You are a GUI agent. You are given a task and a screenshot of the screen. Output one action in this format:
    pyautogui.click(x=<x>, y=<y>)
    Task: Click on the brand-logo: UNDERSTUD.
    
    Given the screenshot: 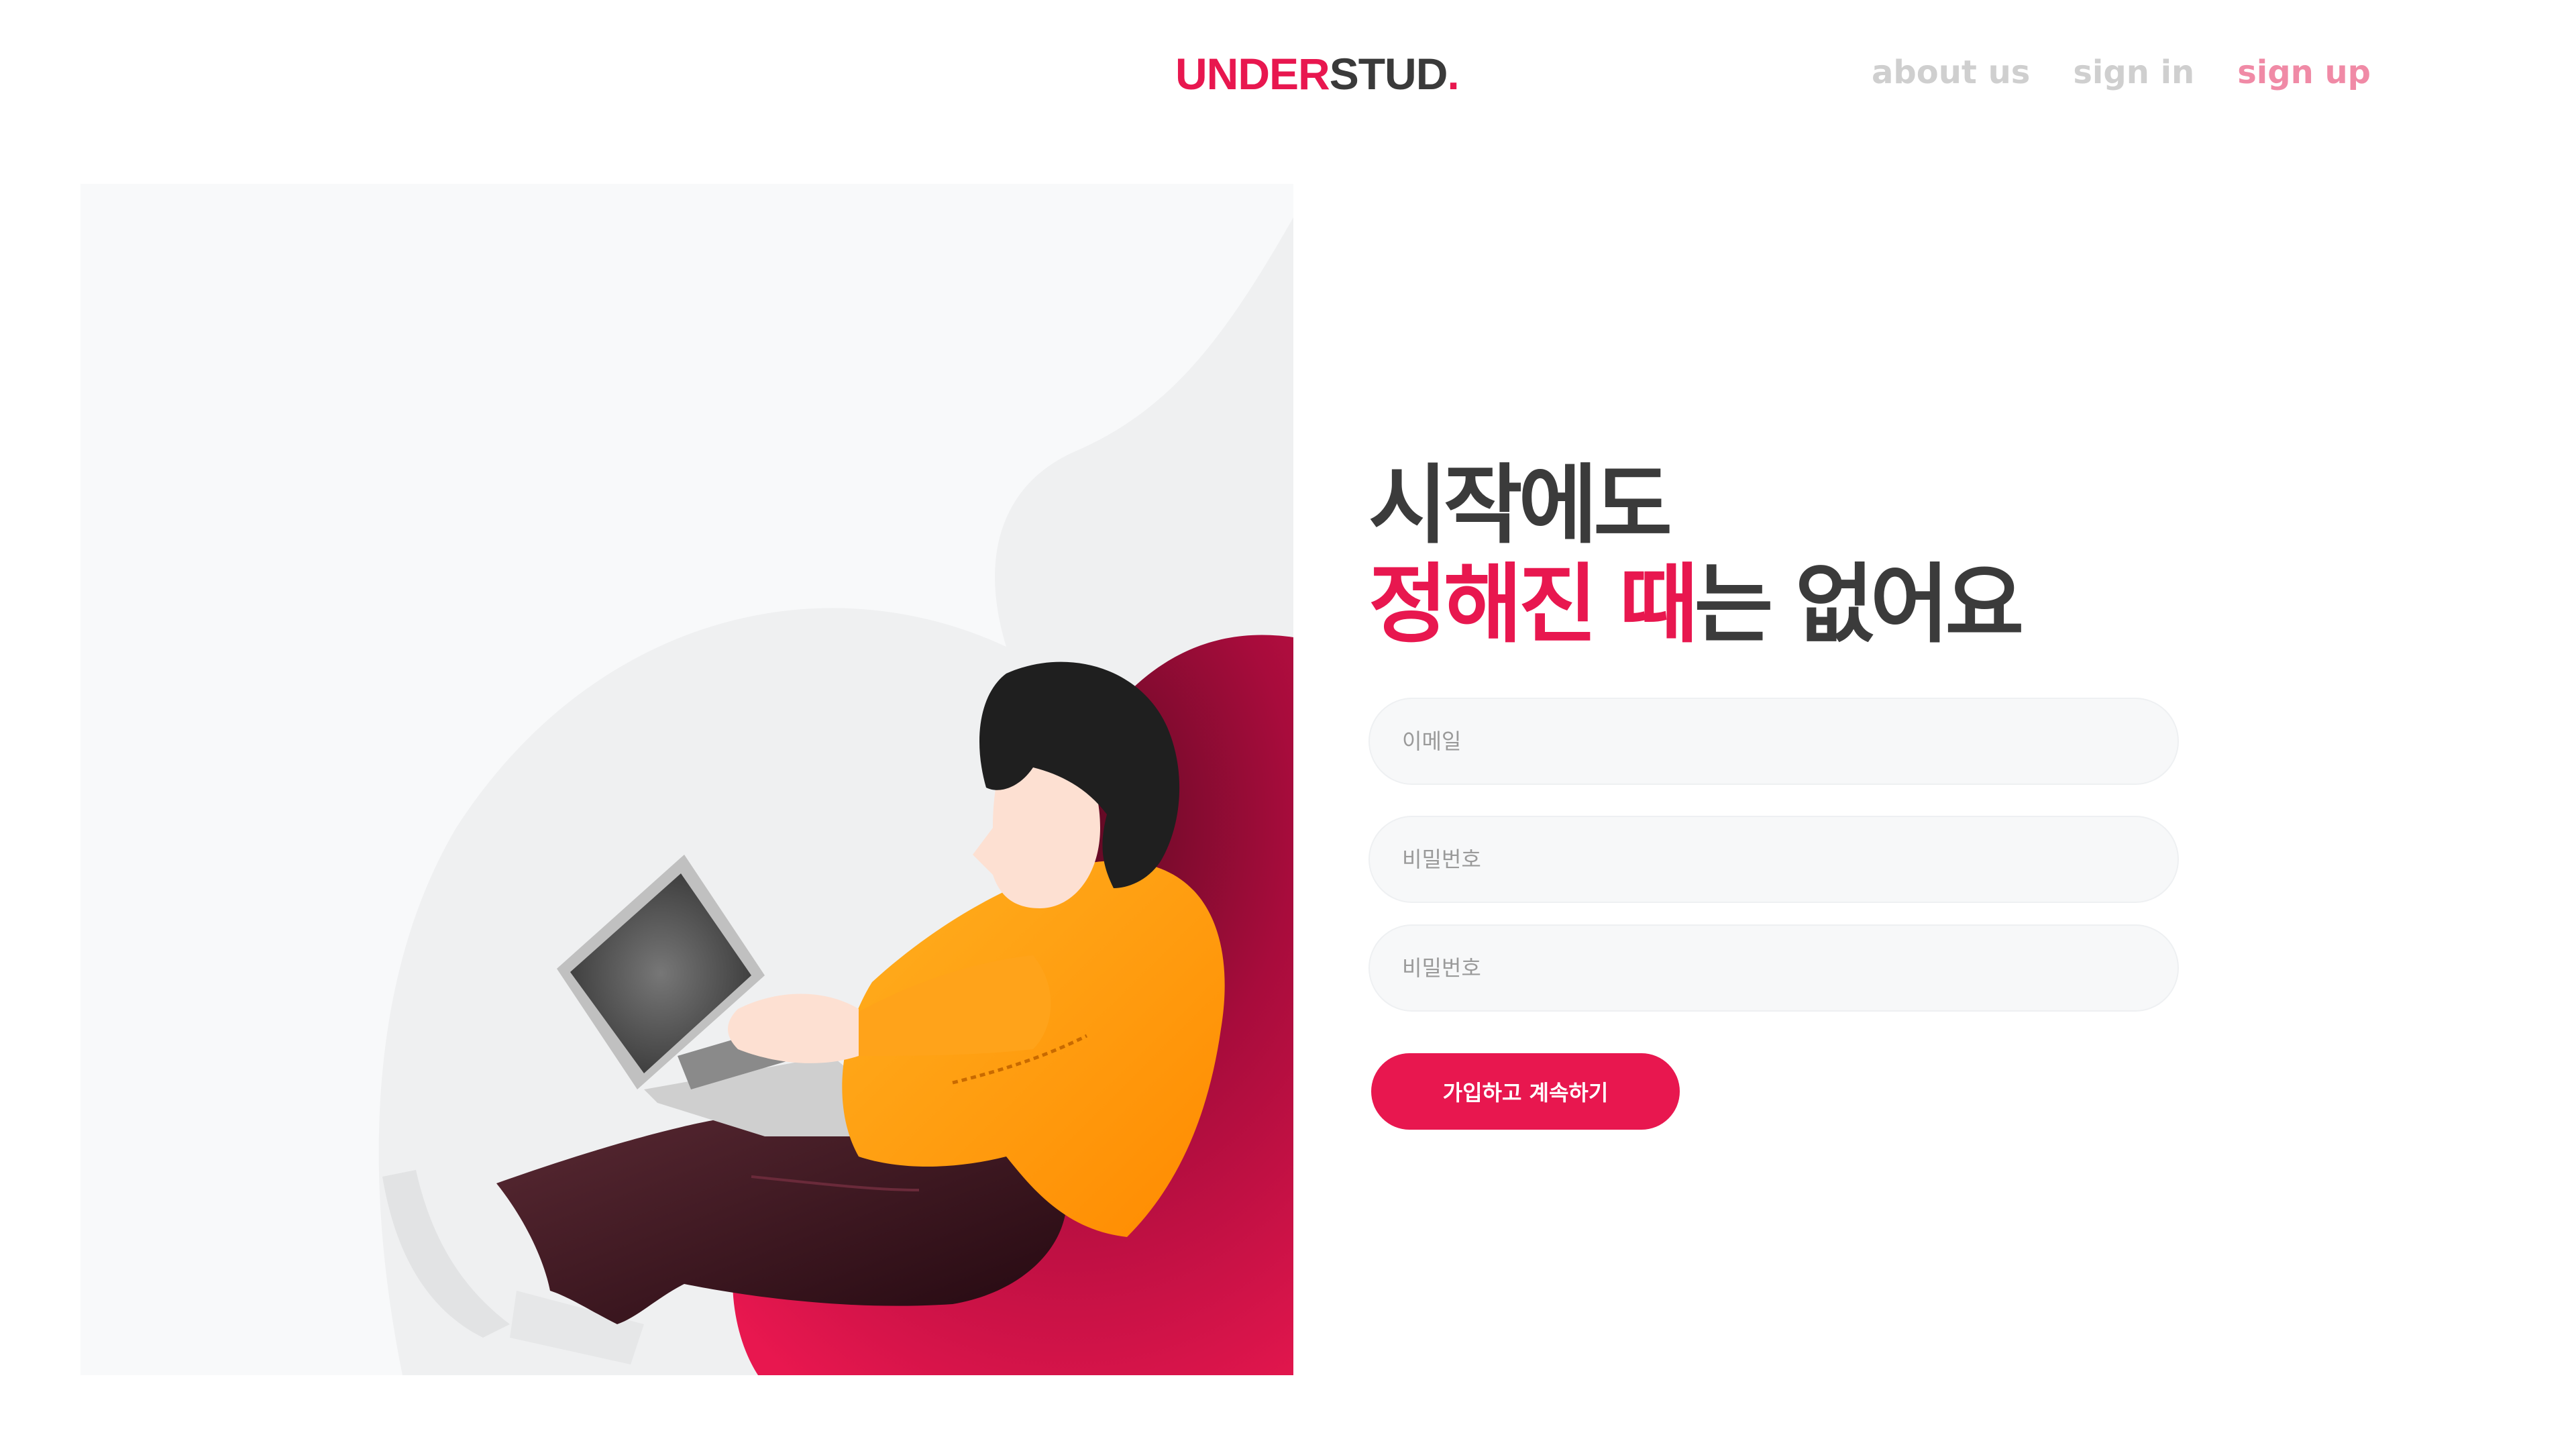 What is the action you would take?
    pyautogui.click(x=1317, y=74)
    